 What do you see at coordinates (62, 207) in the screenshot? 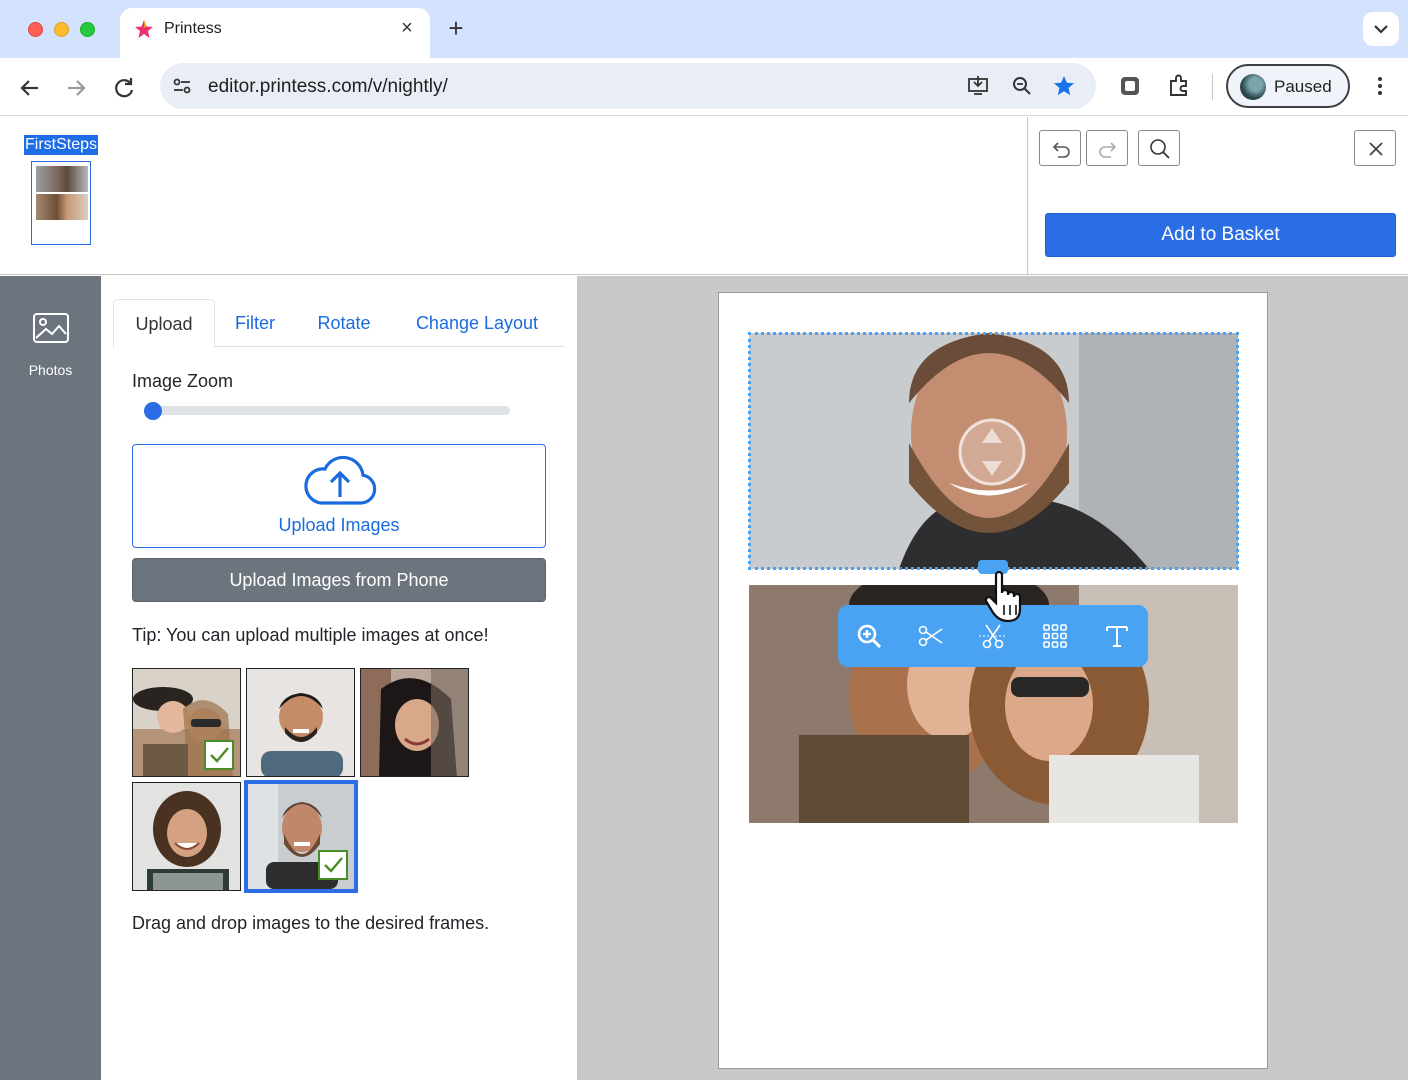
I see `thumbnail-photo-bottom` at bounding box center [62, 207].